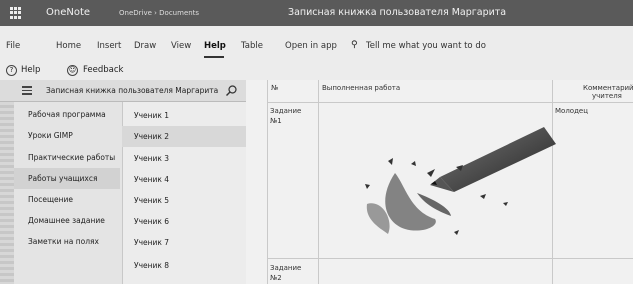  I want to click on table-cell-task: №2, so click(276, 278).